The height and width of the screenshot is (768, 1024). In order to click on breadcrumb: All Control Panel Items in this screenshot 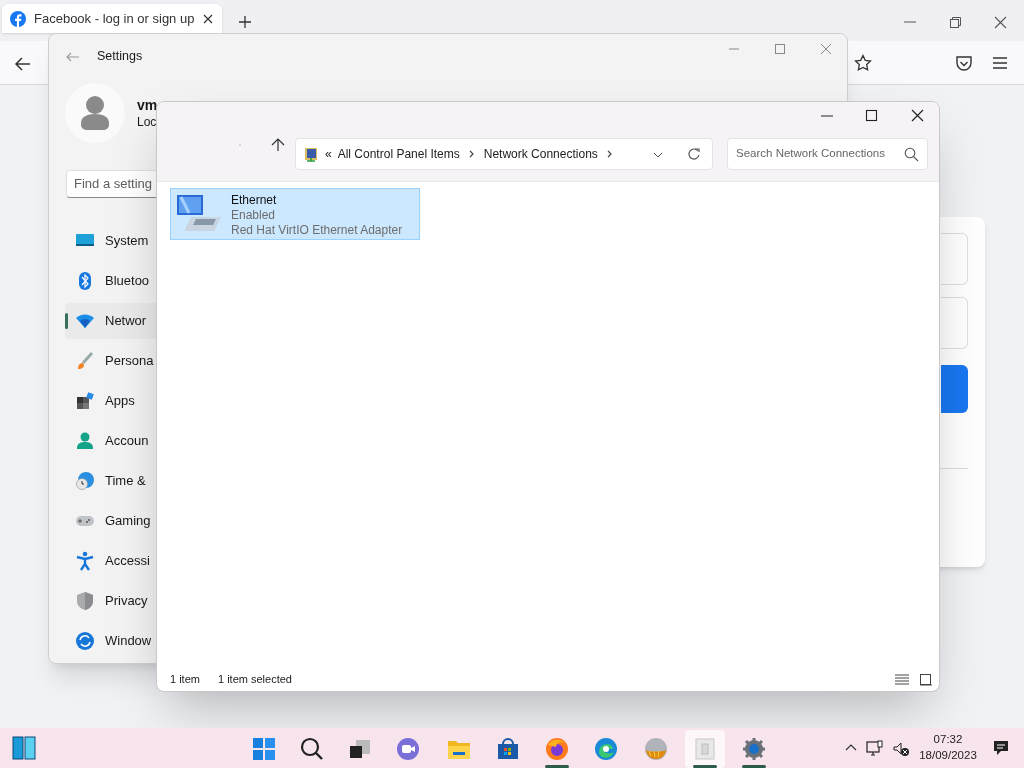, I will do `click(398, 154)`.